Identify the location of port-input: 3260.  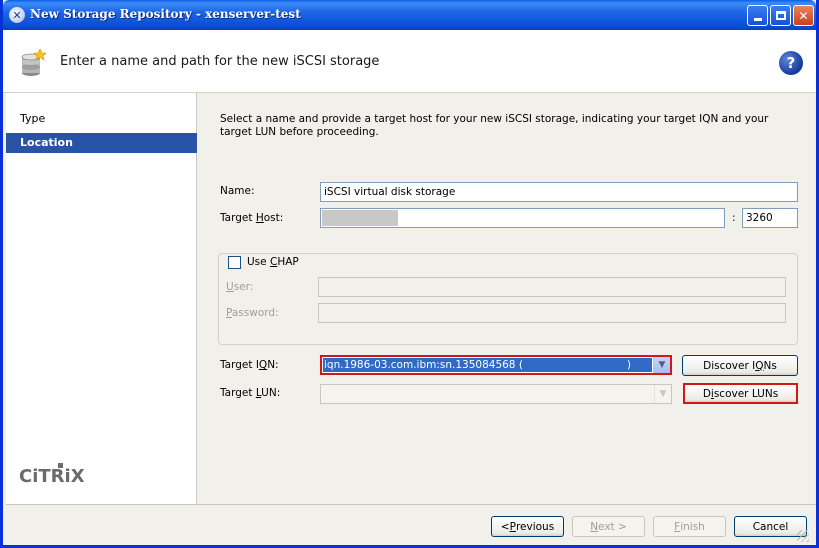
(770, 218).